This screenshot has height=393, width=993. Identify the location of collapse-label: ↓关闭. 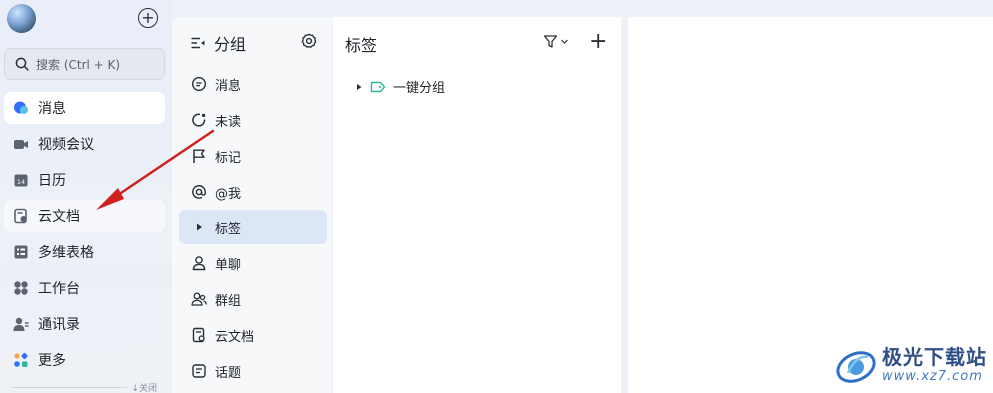
(144, 388).